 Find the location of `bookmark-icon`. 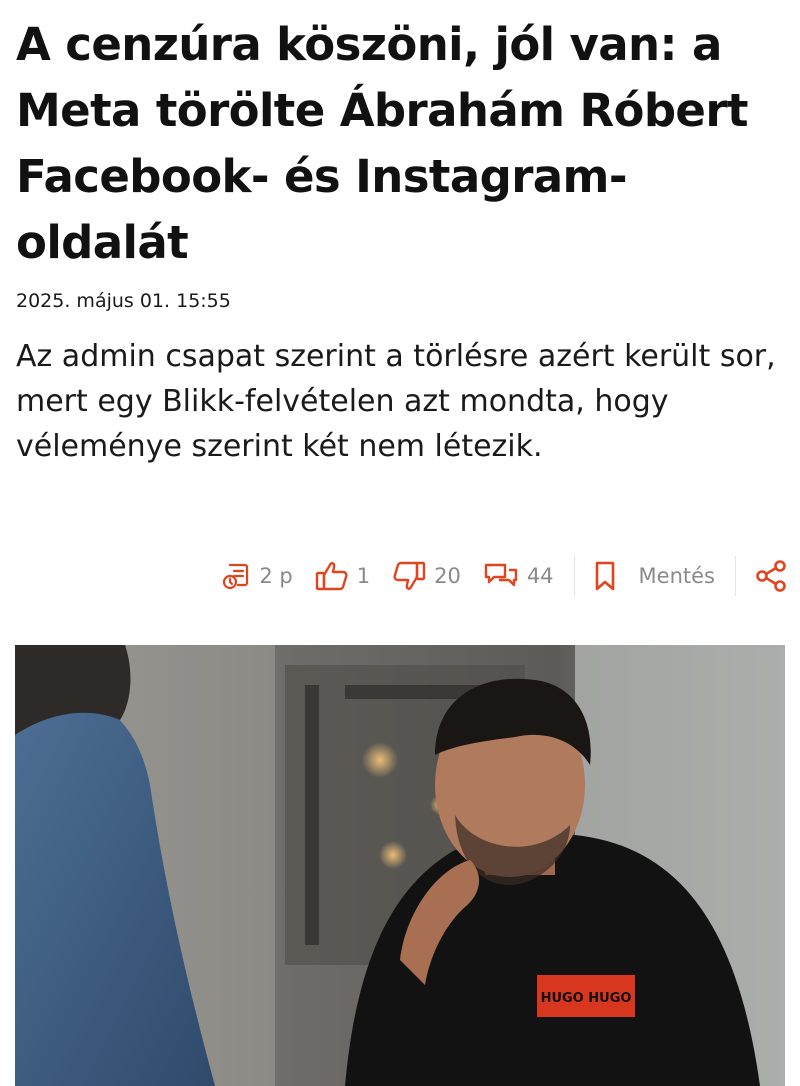

bookmark-icon is located at coordinates (605, 576).